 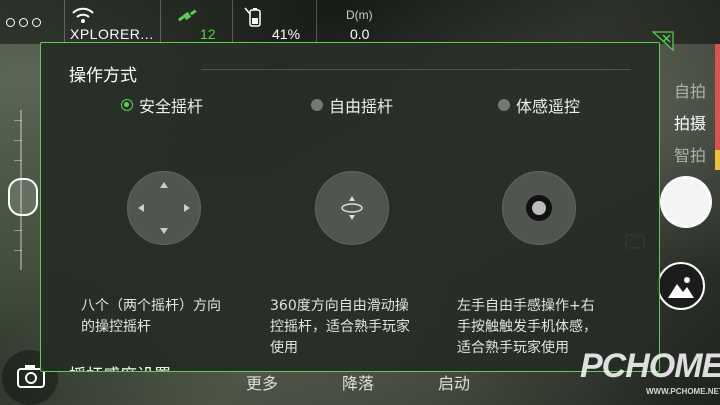 I want to click on more-button: 更多, so click(x=262, y=382).